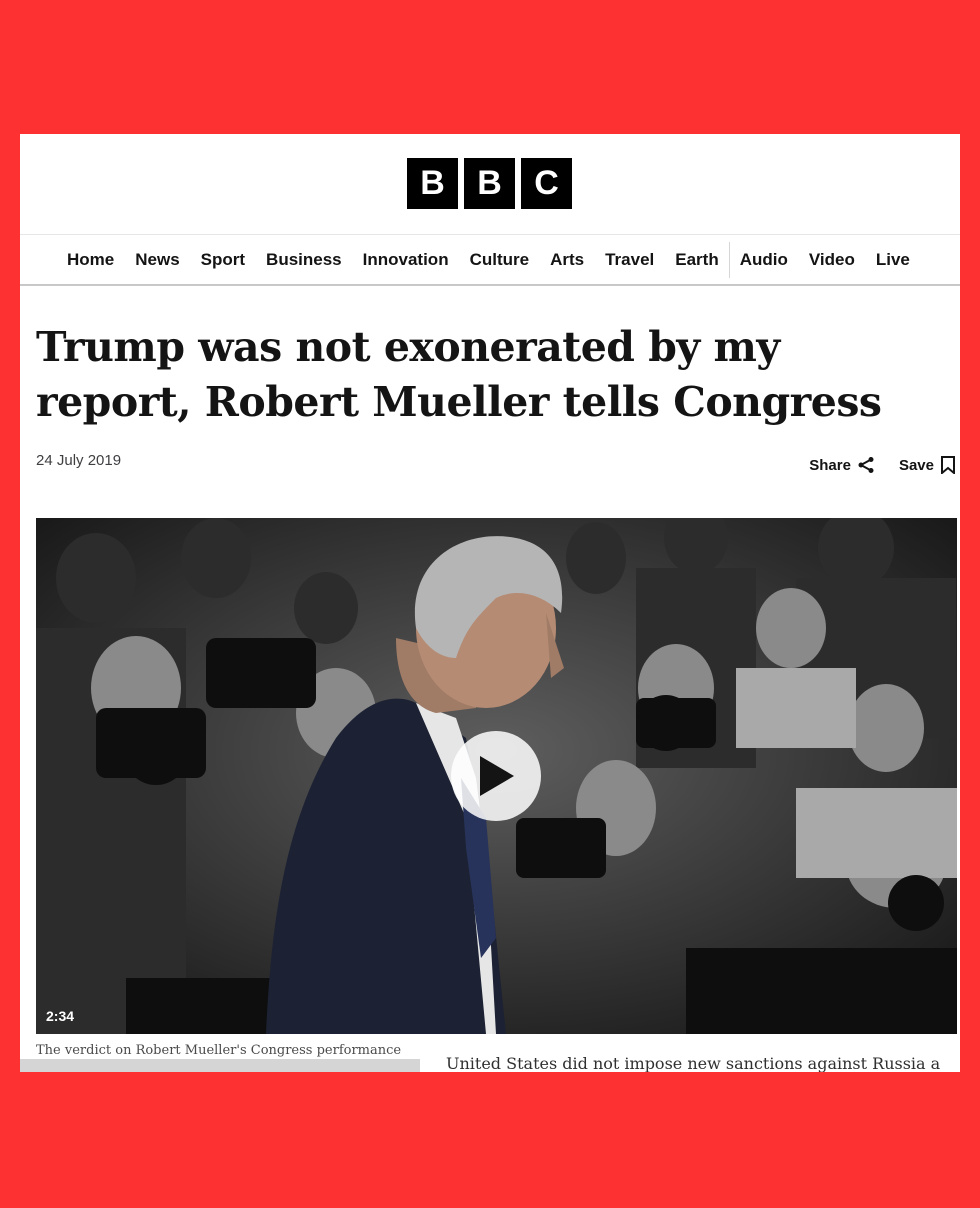 The height and width of the screenshot is (1208, 980). I want to click on nav-item-live: Live, so click(893, 260).